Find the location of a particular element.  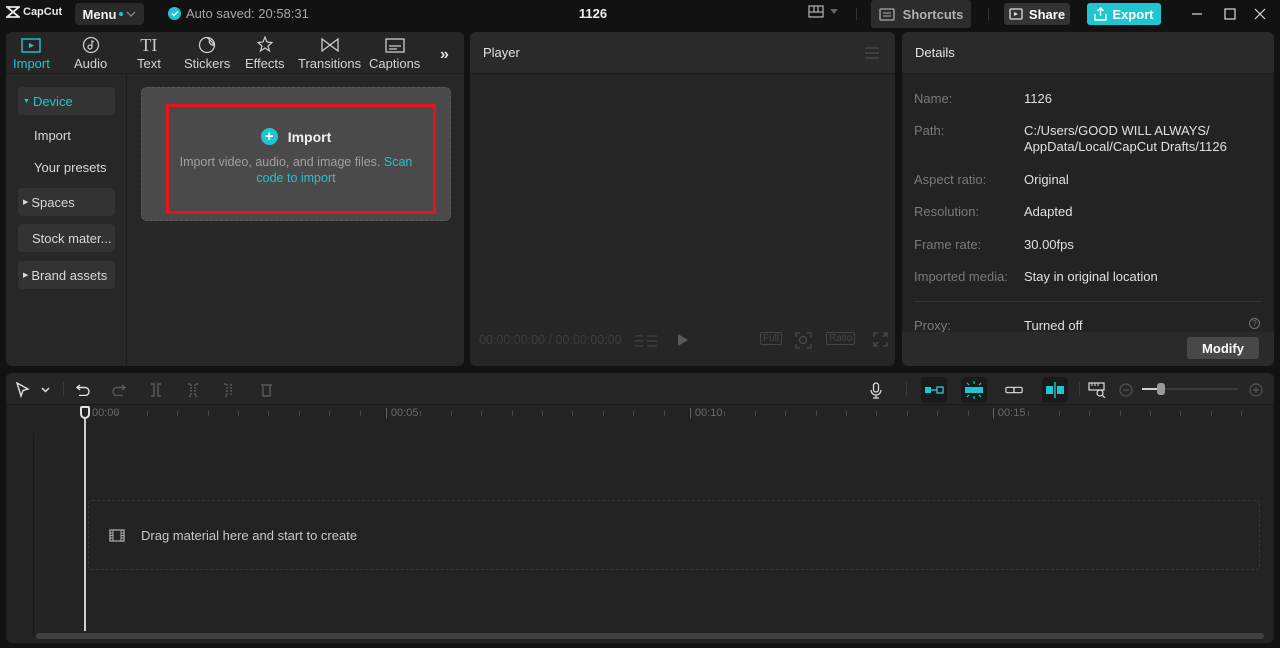

autosave-status: Auto saved: 20:58:31 is located at coordinates (238, 13).